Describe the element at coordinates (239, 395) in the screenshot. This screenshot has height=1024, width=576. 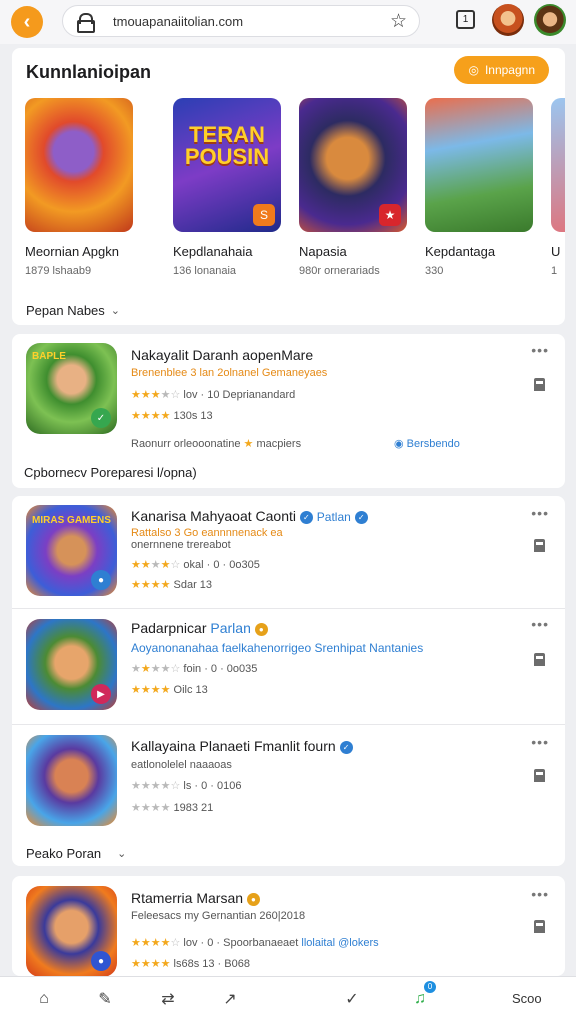
I see `app-rating-text: lov · 10 Deprianandard` at that location.